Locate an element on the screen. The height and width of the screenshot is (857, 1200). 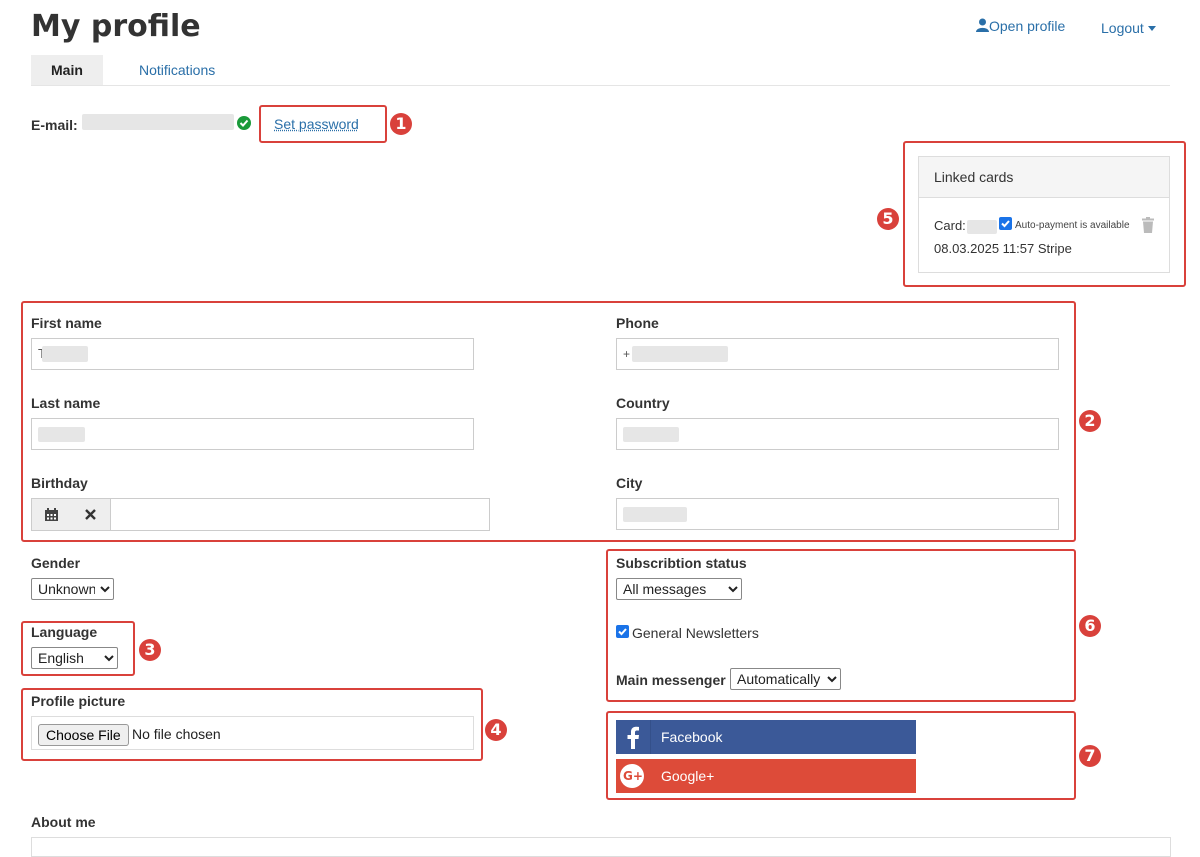
annotation-badge-3: 3 is located at coordinates (150, 650).